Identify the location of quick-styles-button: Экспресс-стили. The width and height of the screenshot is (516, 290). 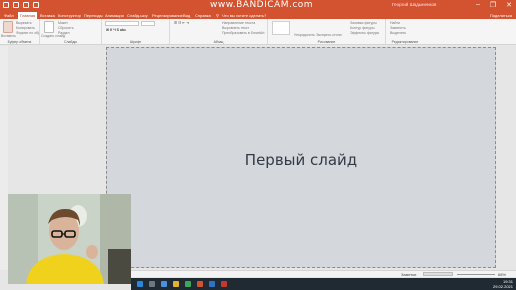
(329, 35).